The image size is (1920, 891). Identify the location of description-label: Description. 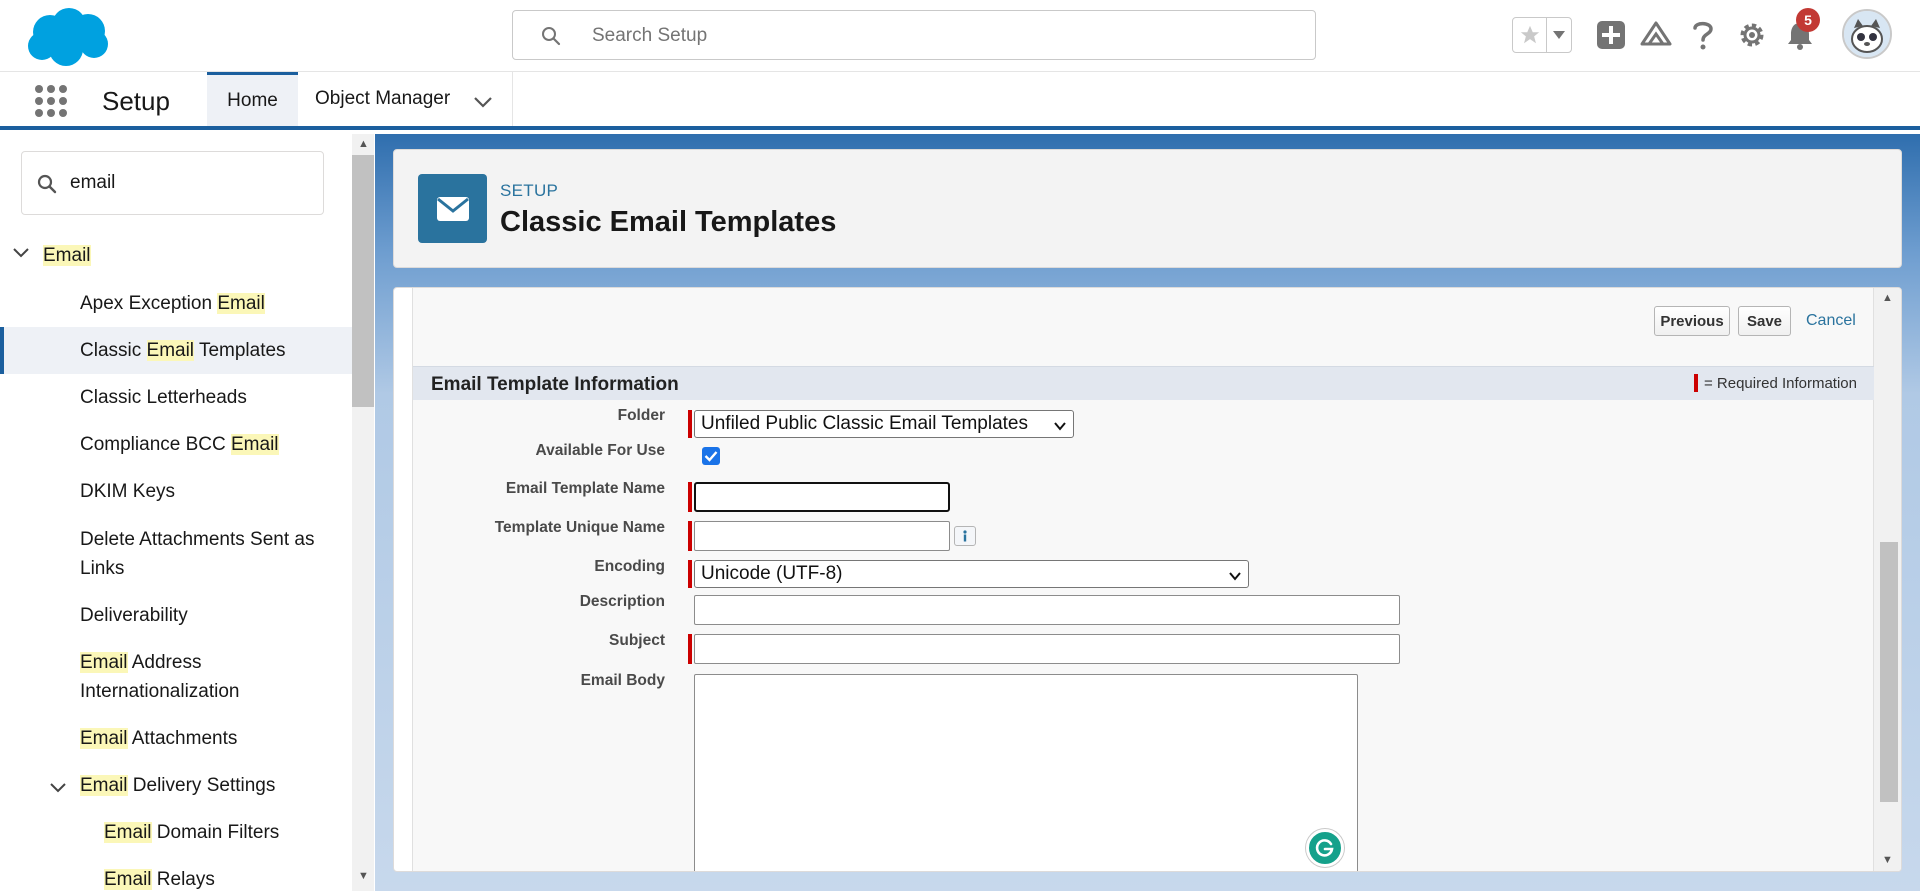
(622, 601).